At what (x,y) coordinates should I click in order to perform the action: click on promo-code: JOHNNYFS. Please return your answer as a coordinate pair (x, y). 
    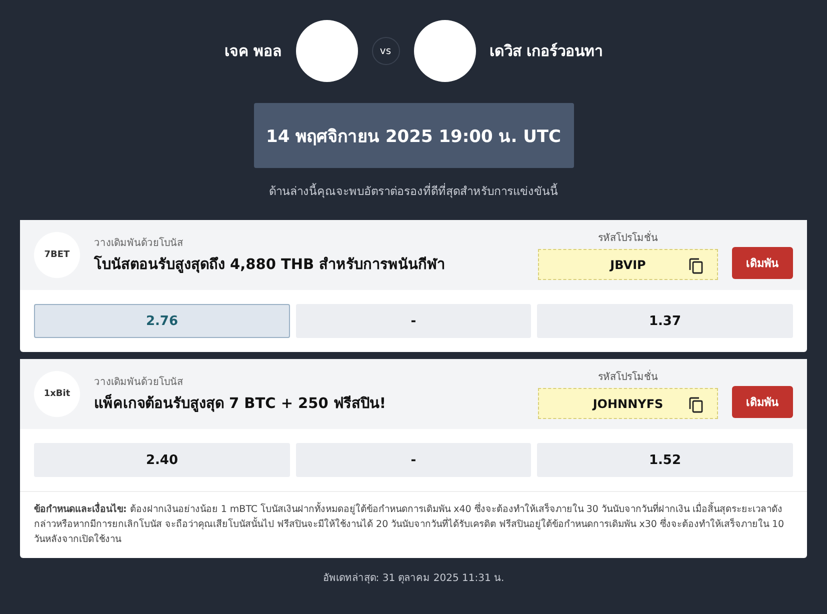
    Looking at the image, I should click on (628, 403).